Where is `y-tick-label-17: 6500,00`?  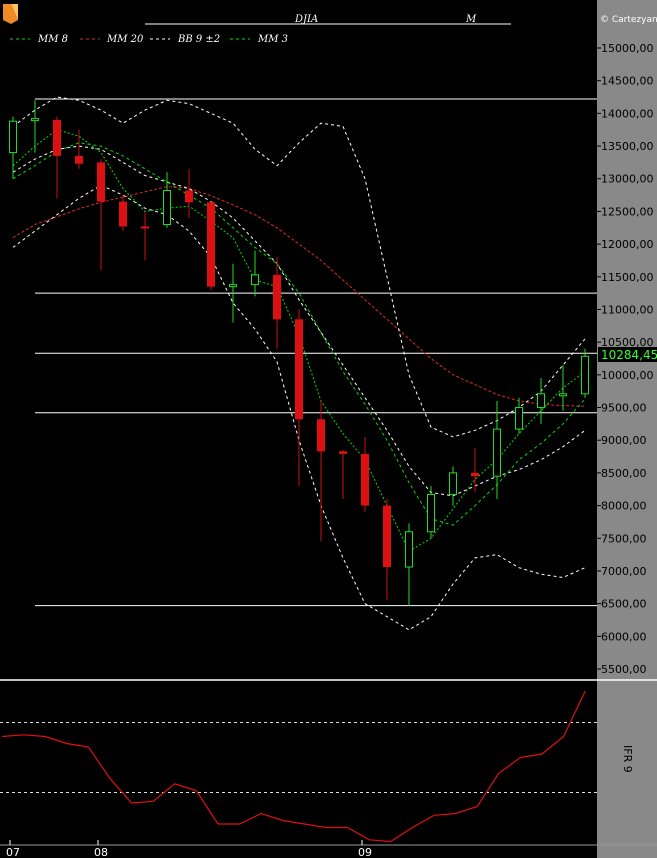 y-tick-label-17: 6500,00 is located at coordinates (624, 604).